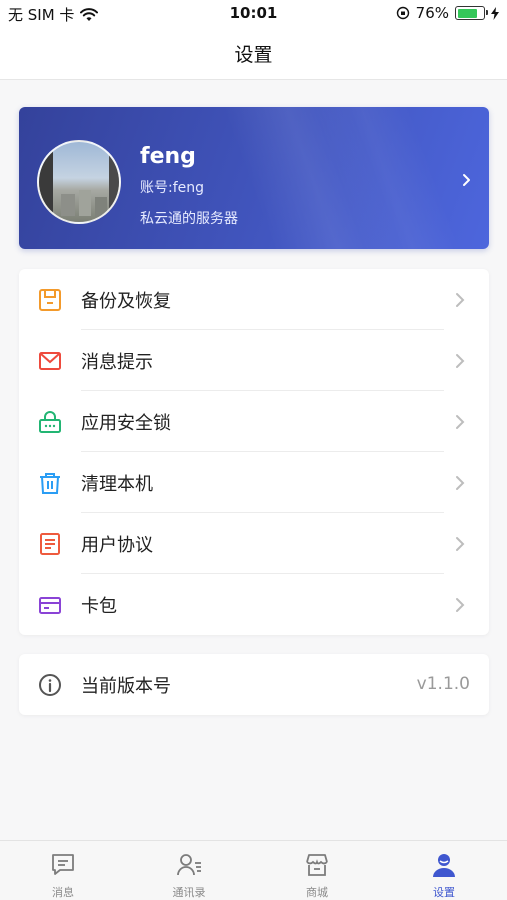  I want to click on version-value: v1.1.0, so click(443, 684).